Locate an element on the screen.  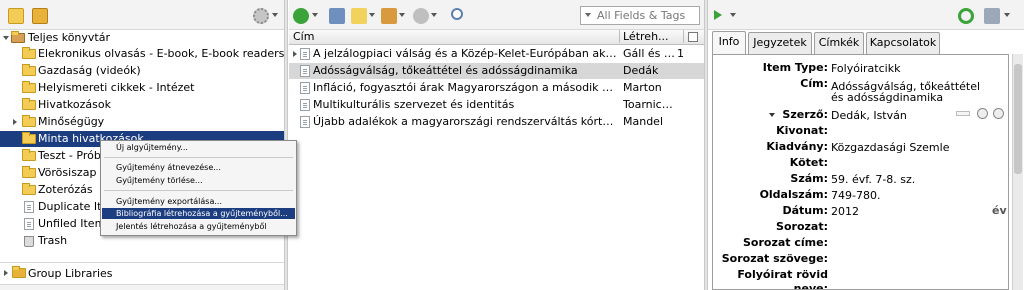
tree-item: Minőségügy is located at coordinates (142, 122).